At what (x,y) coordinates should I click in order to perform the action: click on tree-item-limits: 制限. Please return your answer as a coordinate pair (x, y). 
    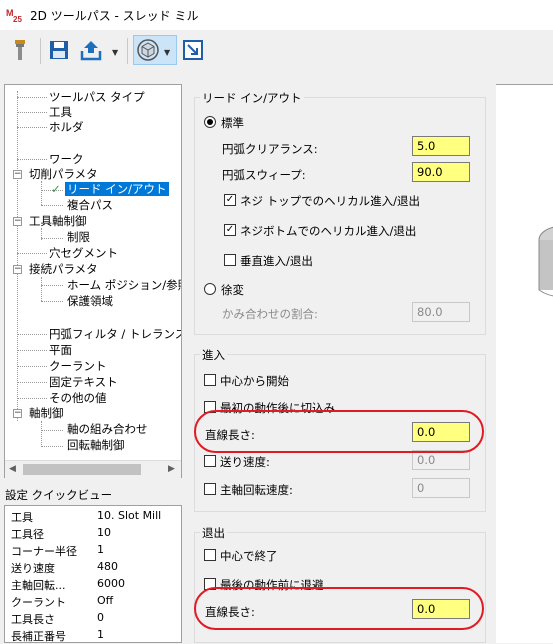
    Looking at the image, I should click on (78, 237).